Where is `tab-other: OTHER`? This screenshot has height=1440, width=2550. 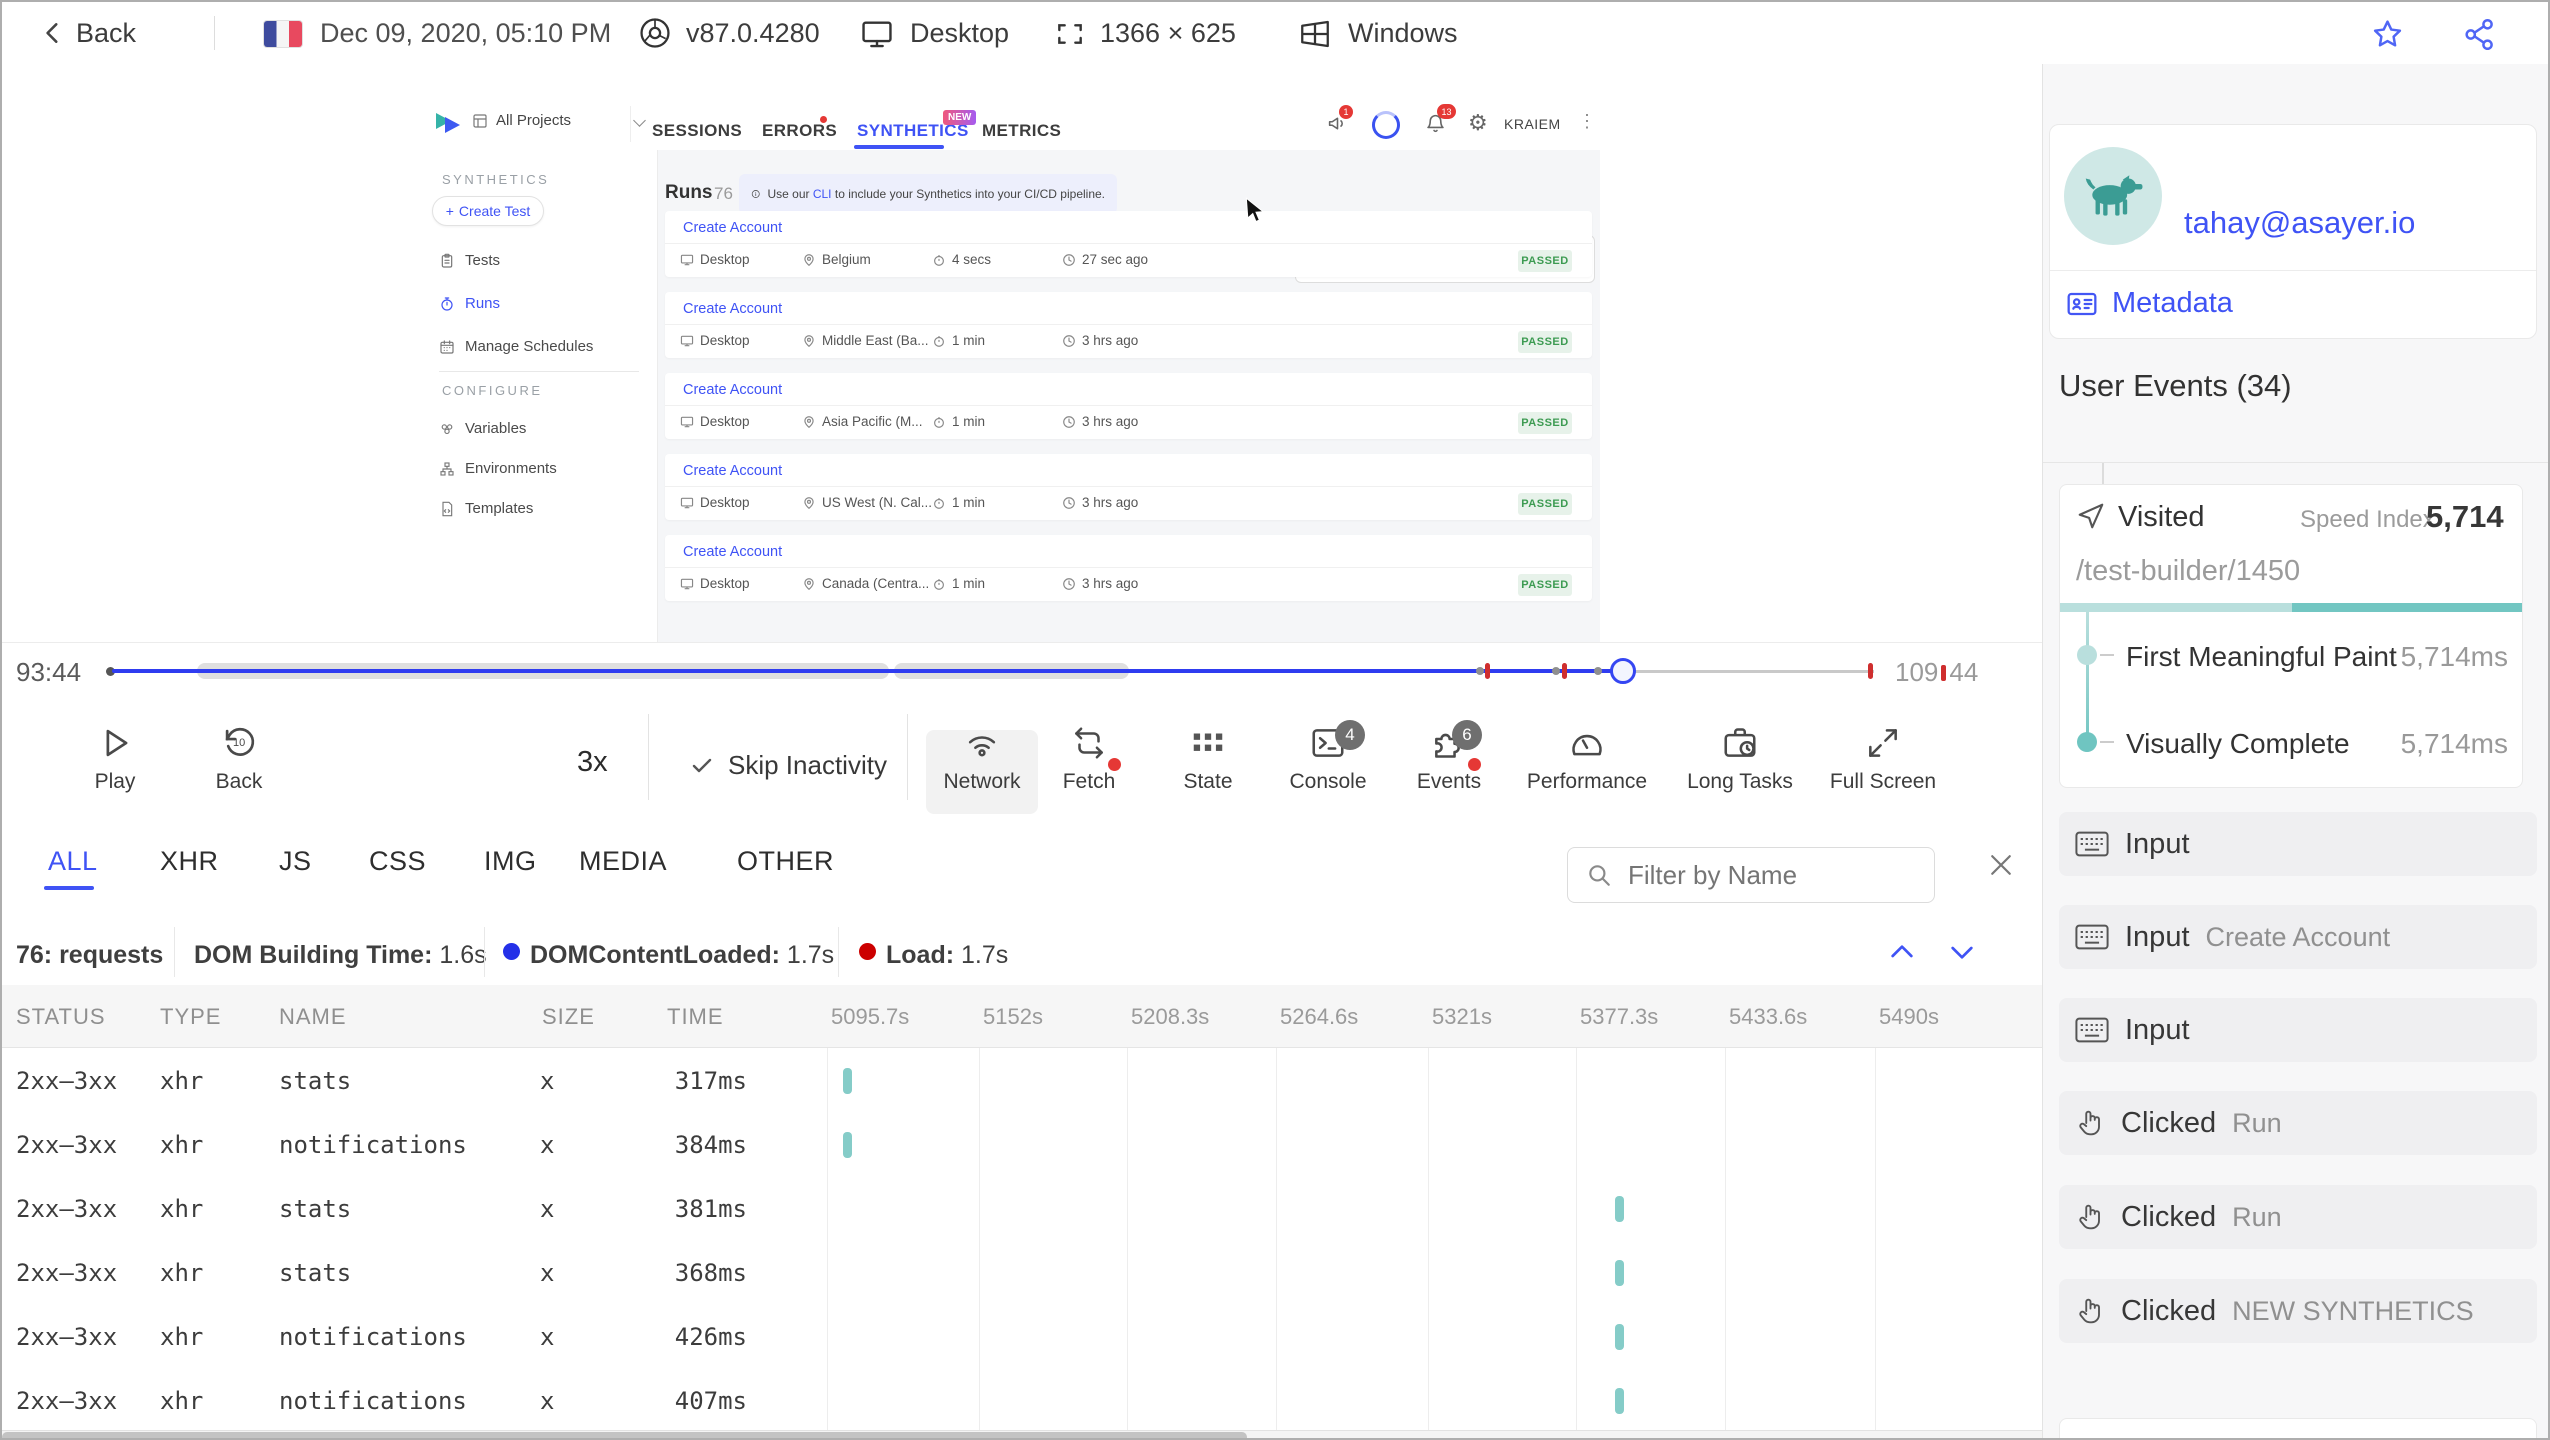 tab-other: OTHER is located at coordinates (785, 861).